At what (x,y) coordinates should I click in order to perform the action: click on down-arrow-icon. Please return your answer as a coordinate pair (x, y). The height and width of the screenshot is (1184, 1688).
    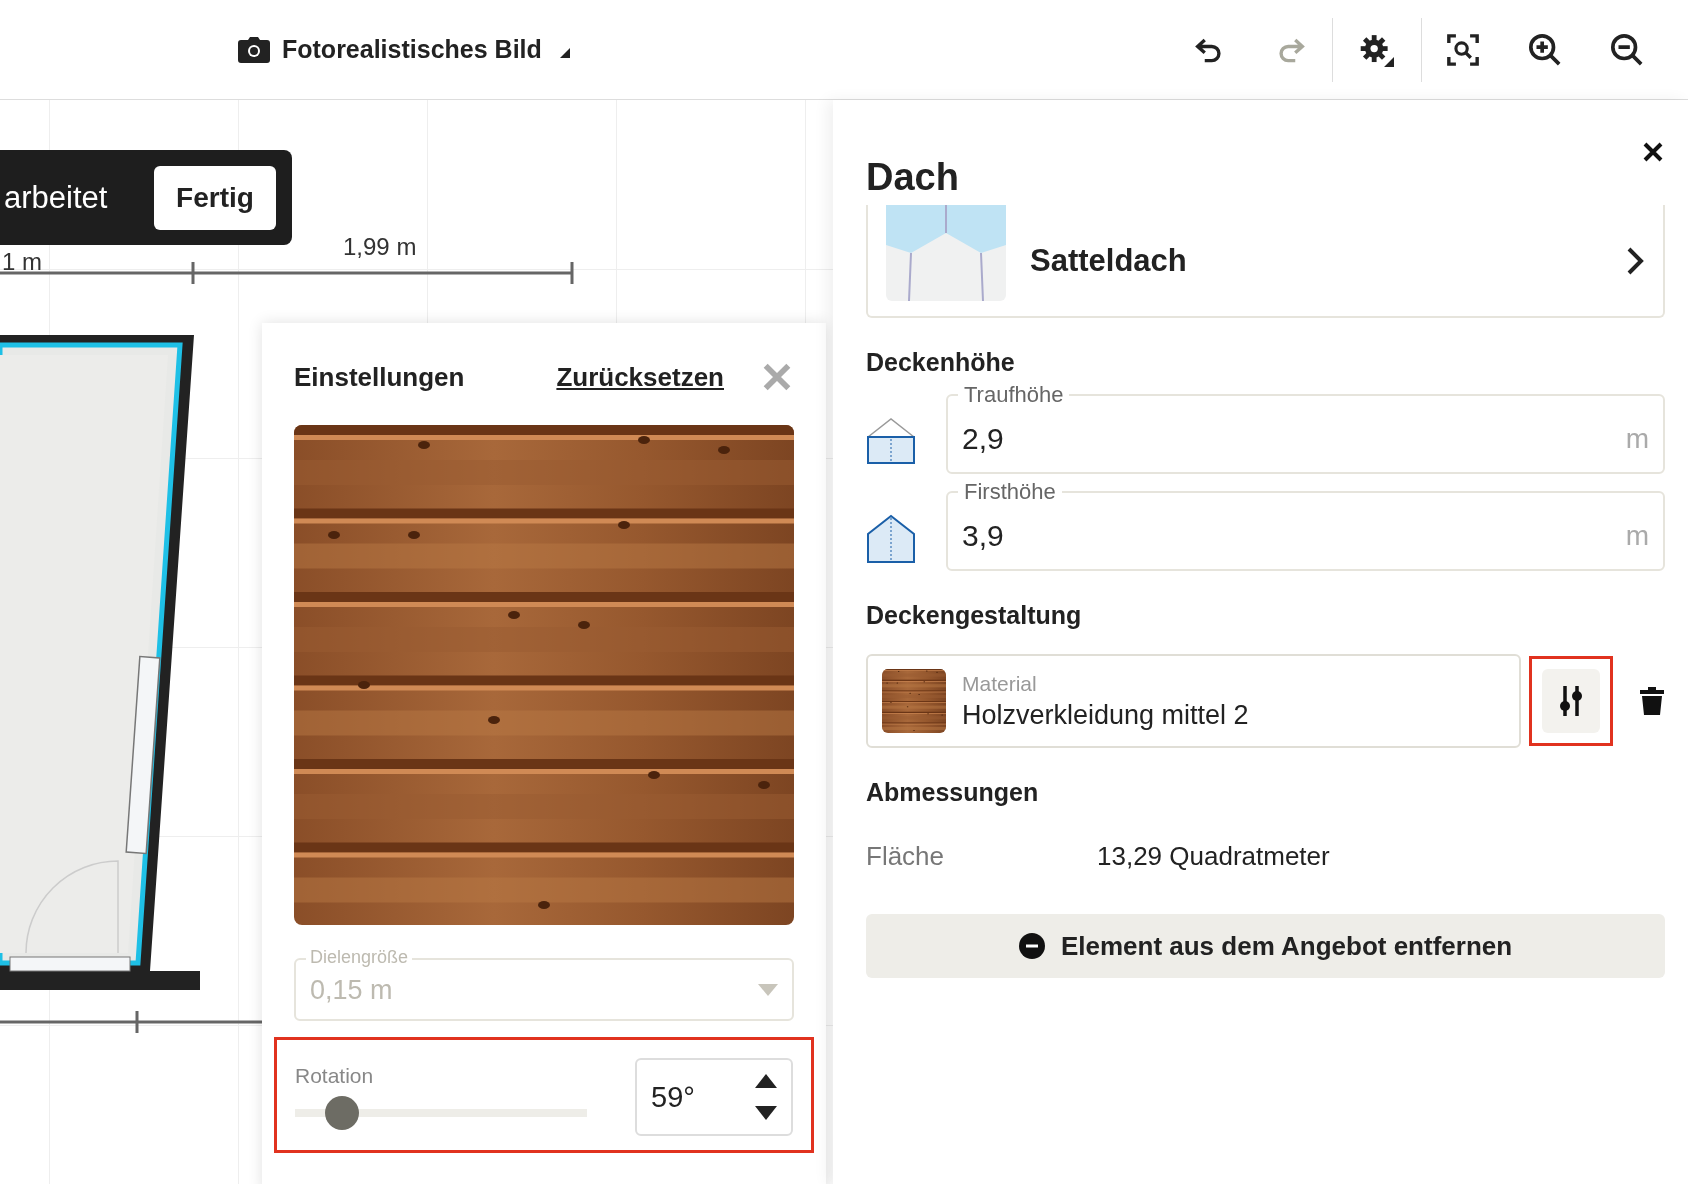
    Looking at the image, I should click on (766, 1113).